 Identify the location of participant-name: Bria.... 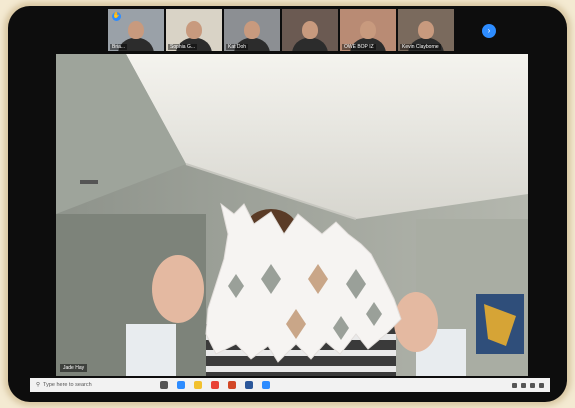
(119, 47).